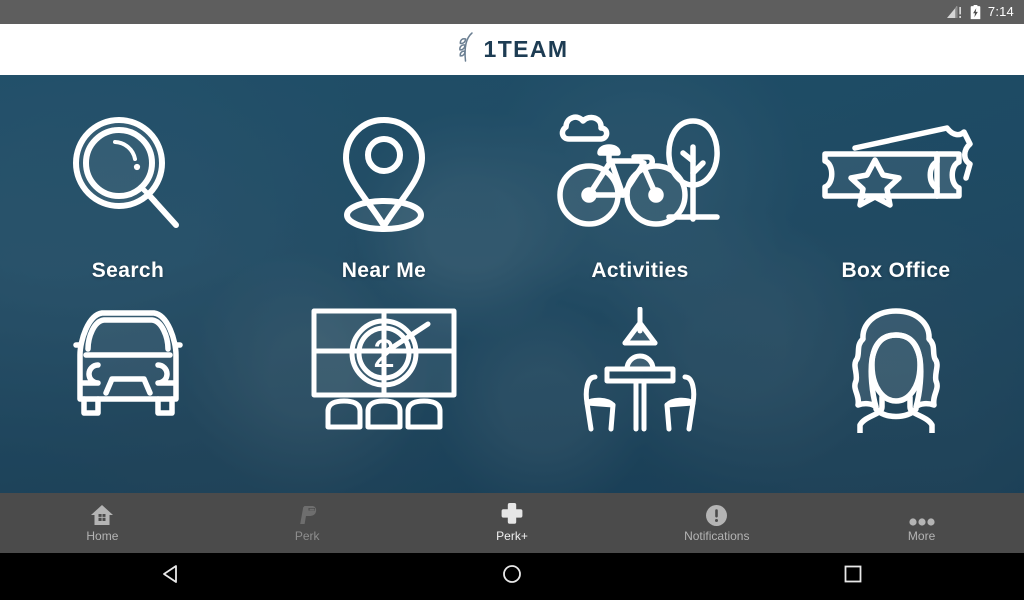  I want to click on signal-warning-icon, so click(954, 12).